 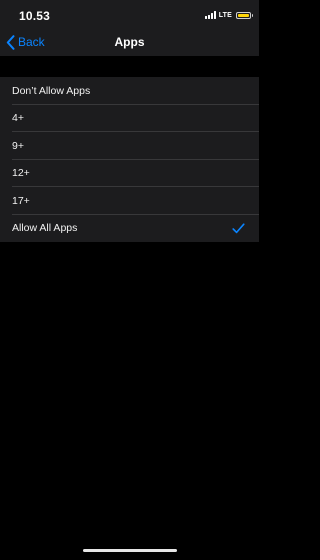 What do you see at coordinates (45, 228) in the screenshot?
I see `option-label: Allow All Apps` at bounding box center [45, 228].